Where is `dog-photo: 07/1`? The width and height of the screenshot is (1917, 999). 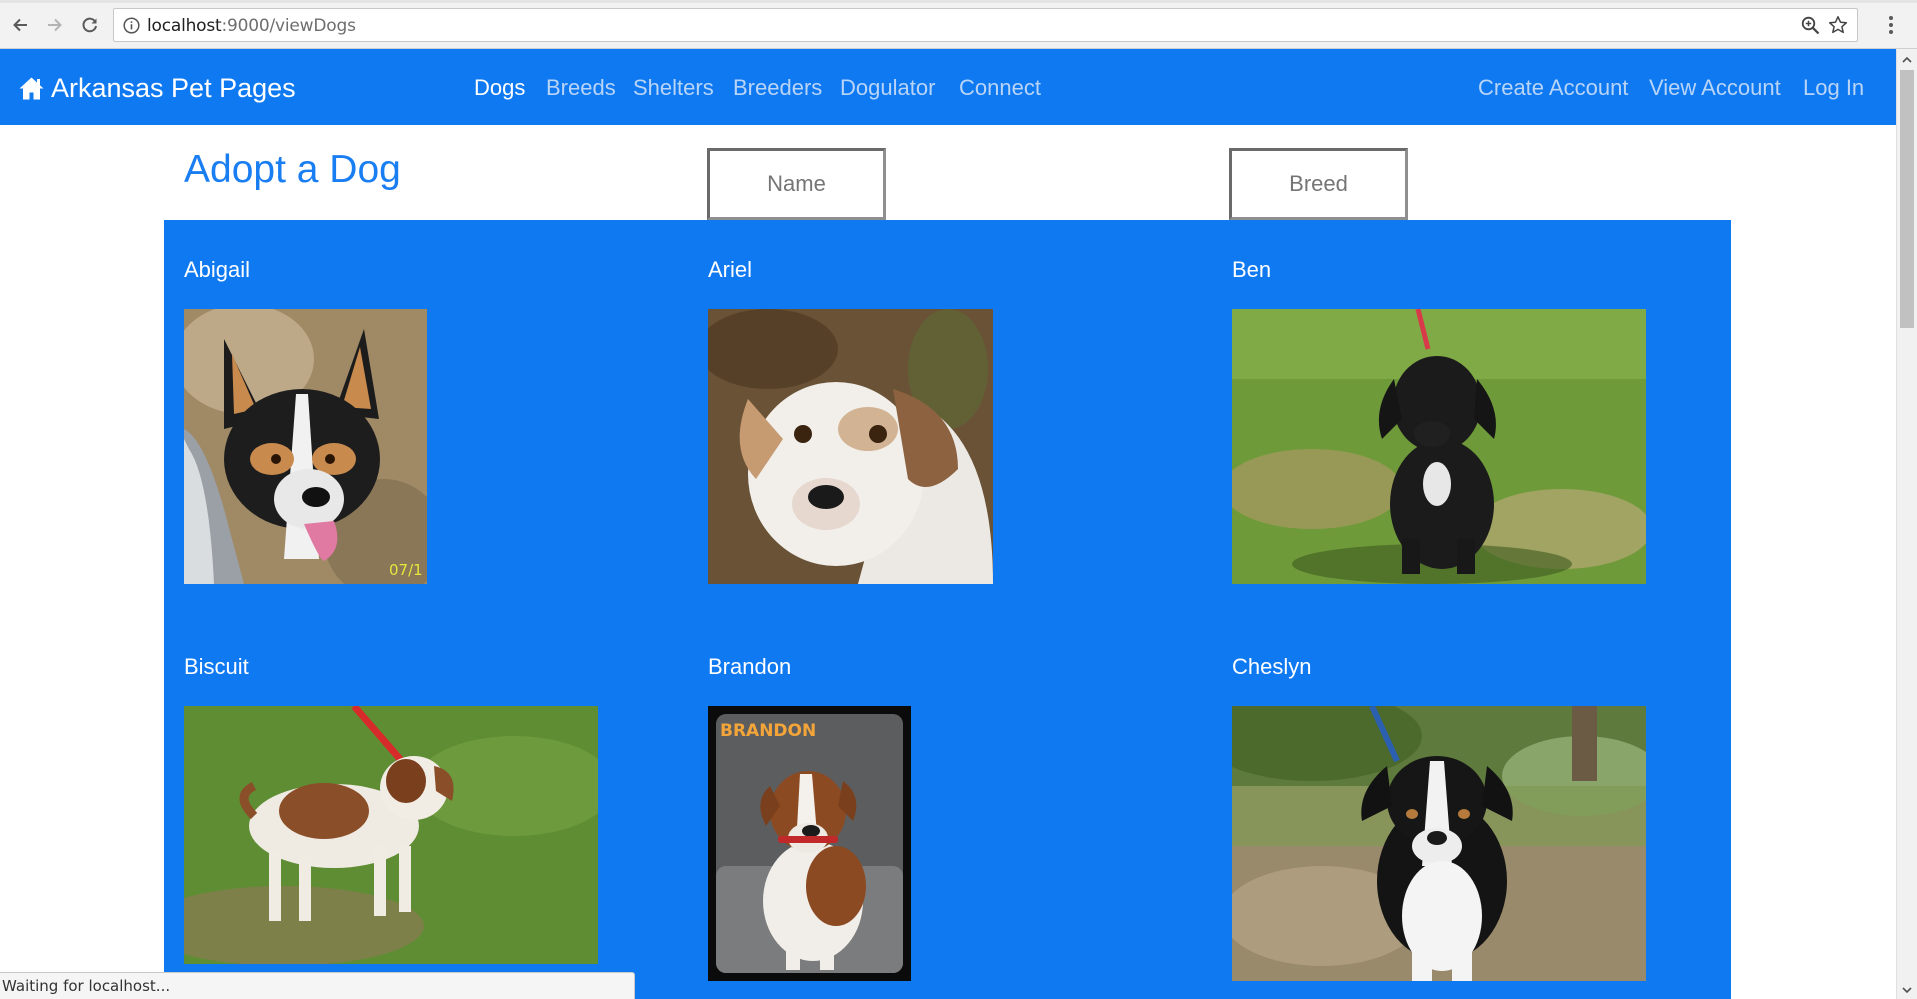
dog-photo: 07/1 is located at coordinates (305, 446).